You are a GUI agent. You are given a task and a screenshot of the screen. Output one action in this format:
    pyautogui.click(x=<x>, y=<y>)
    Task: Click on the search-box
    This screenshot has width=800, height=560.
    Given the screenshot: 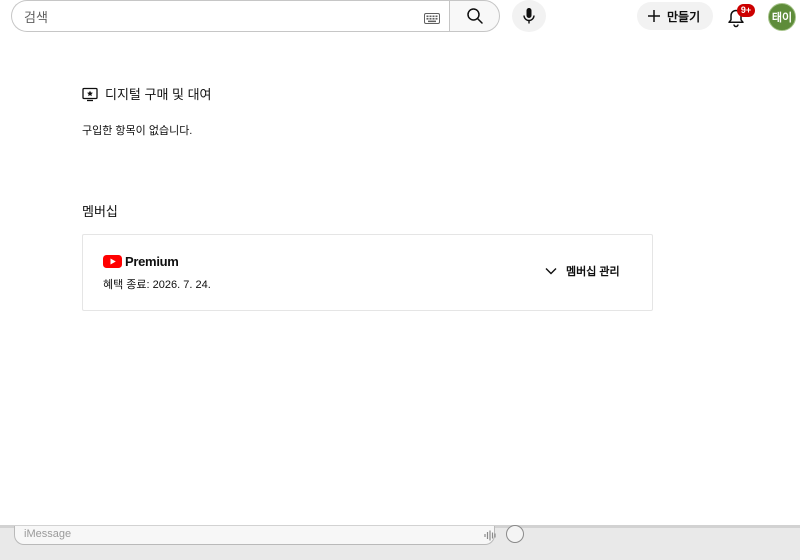 What is the action you would take?
    pyautogui.click(x=230, y=16)
    